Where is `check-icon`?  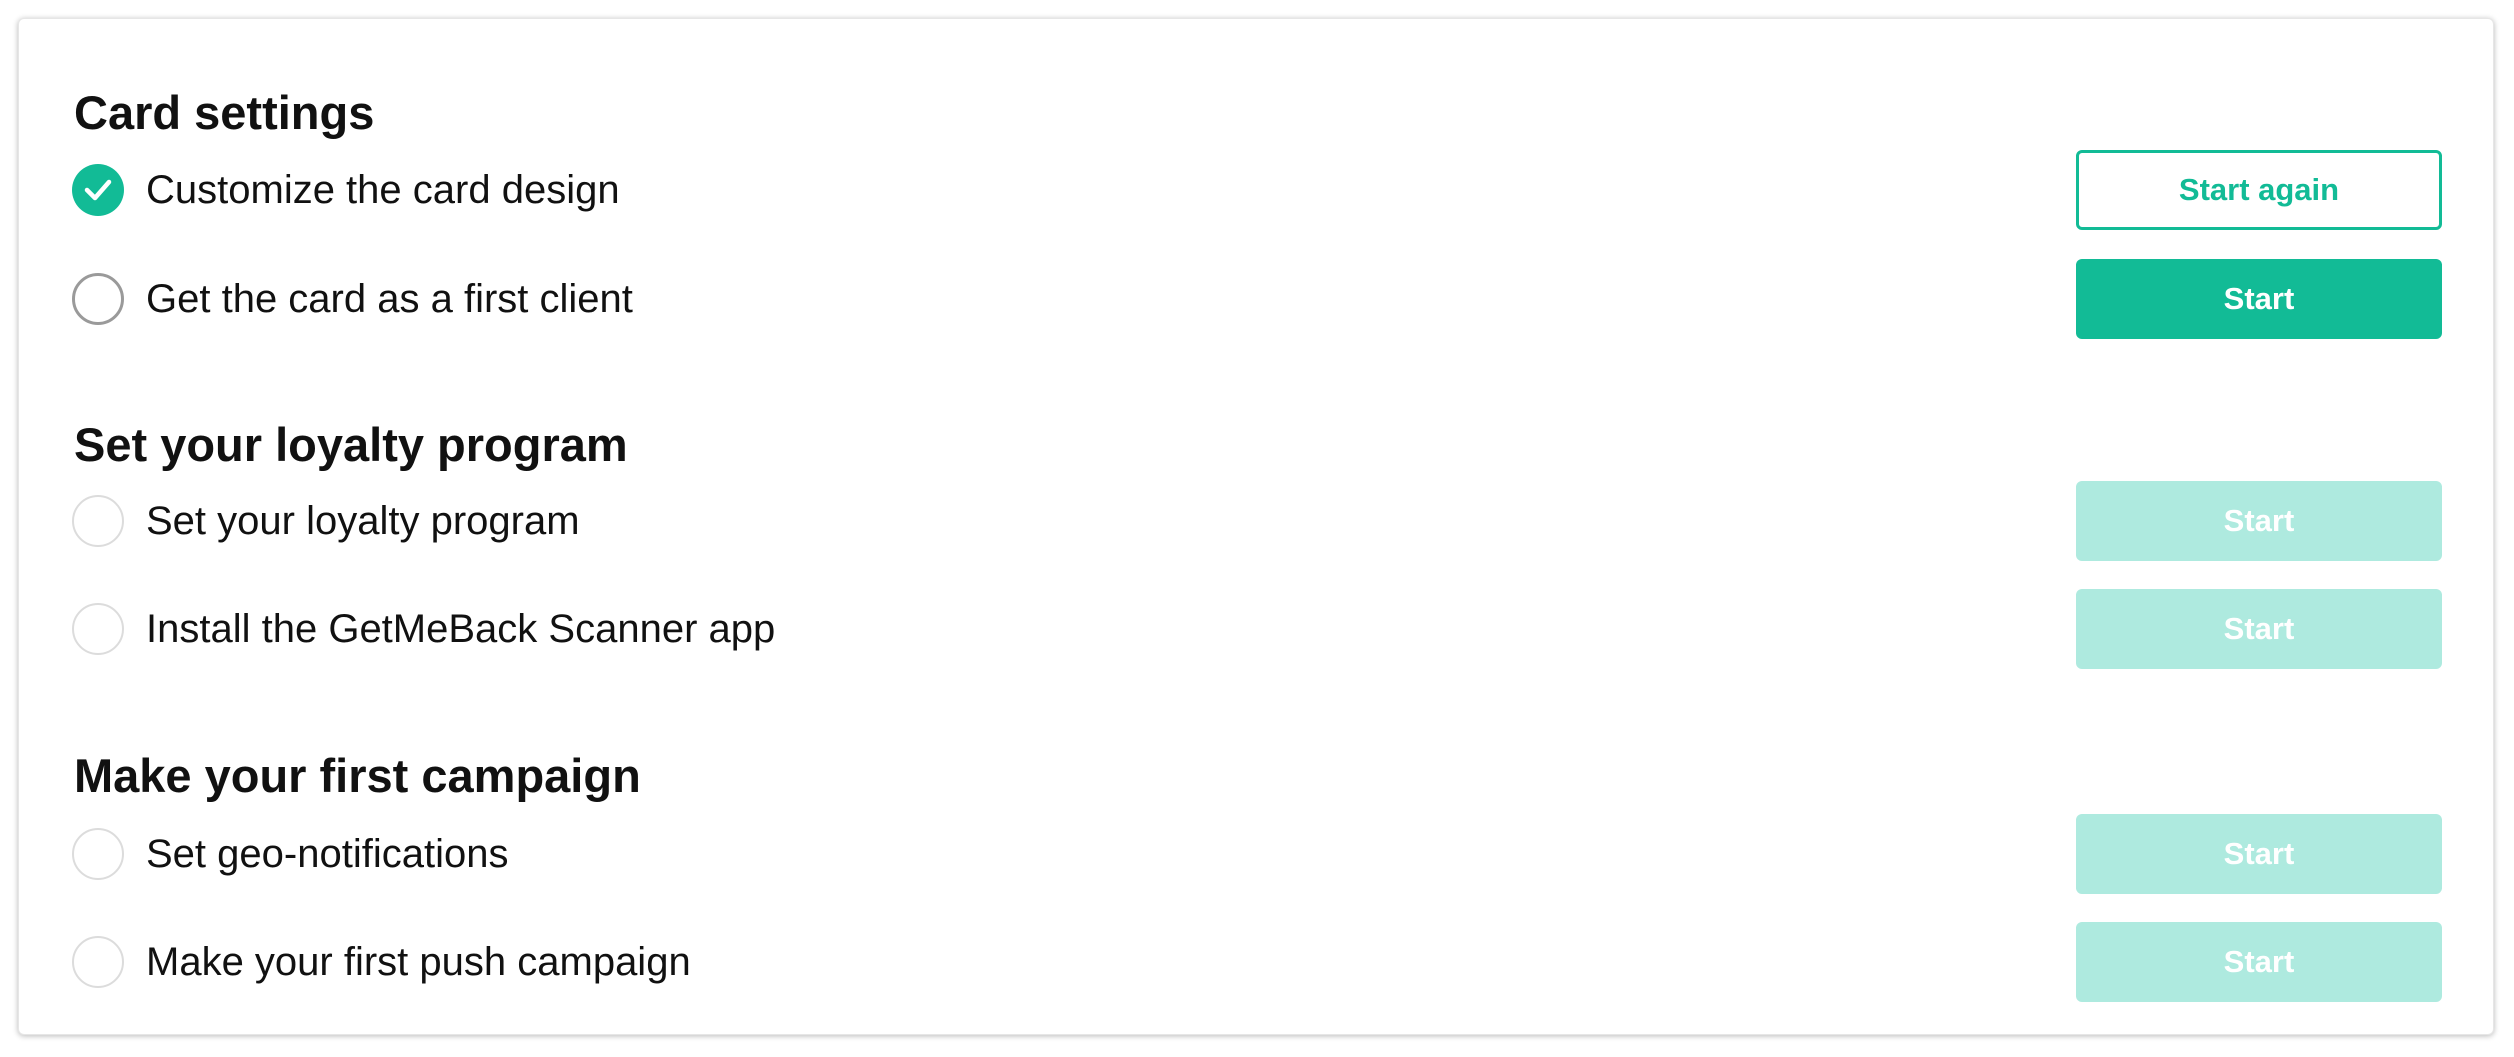 check-icon is located at coordinates (98, 190).